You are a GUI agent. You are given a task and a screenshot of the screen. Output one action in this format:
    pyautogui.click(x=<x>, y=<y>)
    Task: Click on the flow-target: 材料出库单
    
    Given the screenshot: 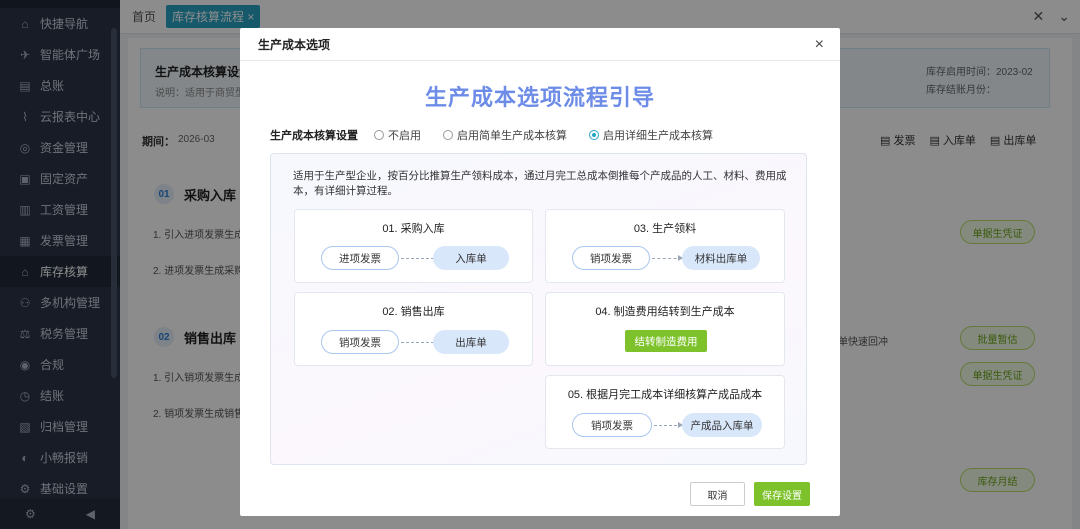 What is the action you would take?
    pyautogui.click(x=721, y=258)
    